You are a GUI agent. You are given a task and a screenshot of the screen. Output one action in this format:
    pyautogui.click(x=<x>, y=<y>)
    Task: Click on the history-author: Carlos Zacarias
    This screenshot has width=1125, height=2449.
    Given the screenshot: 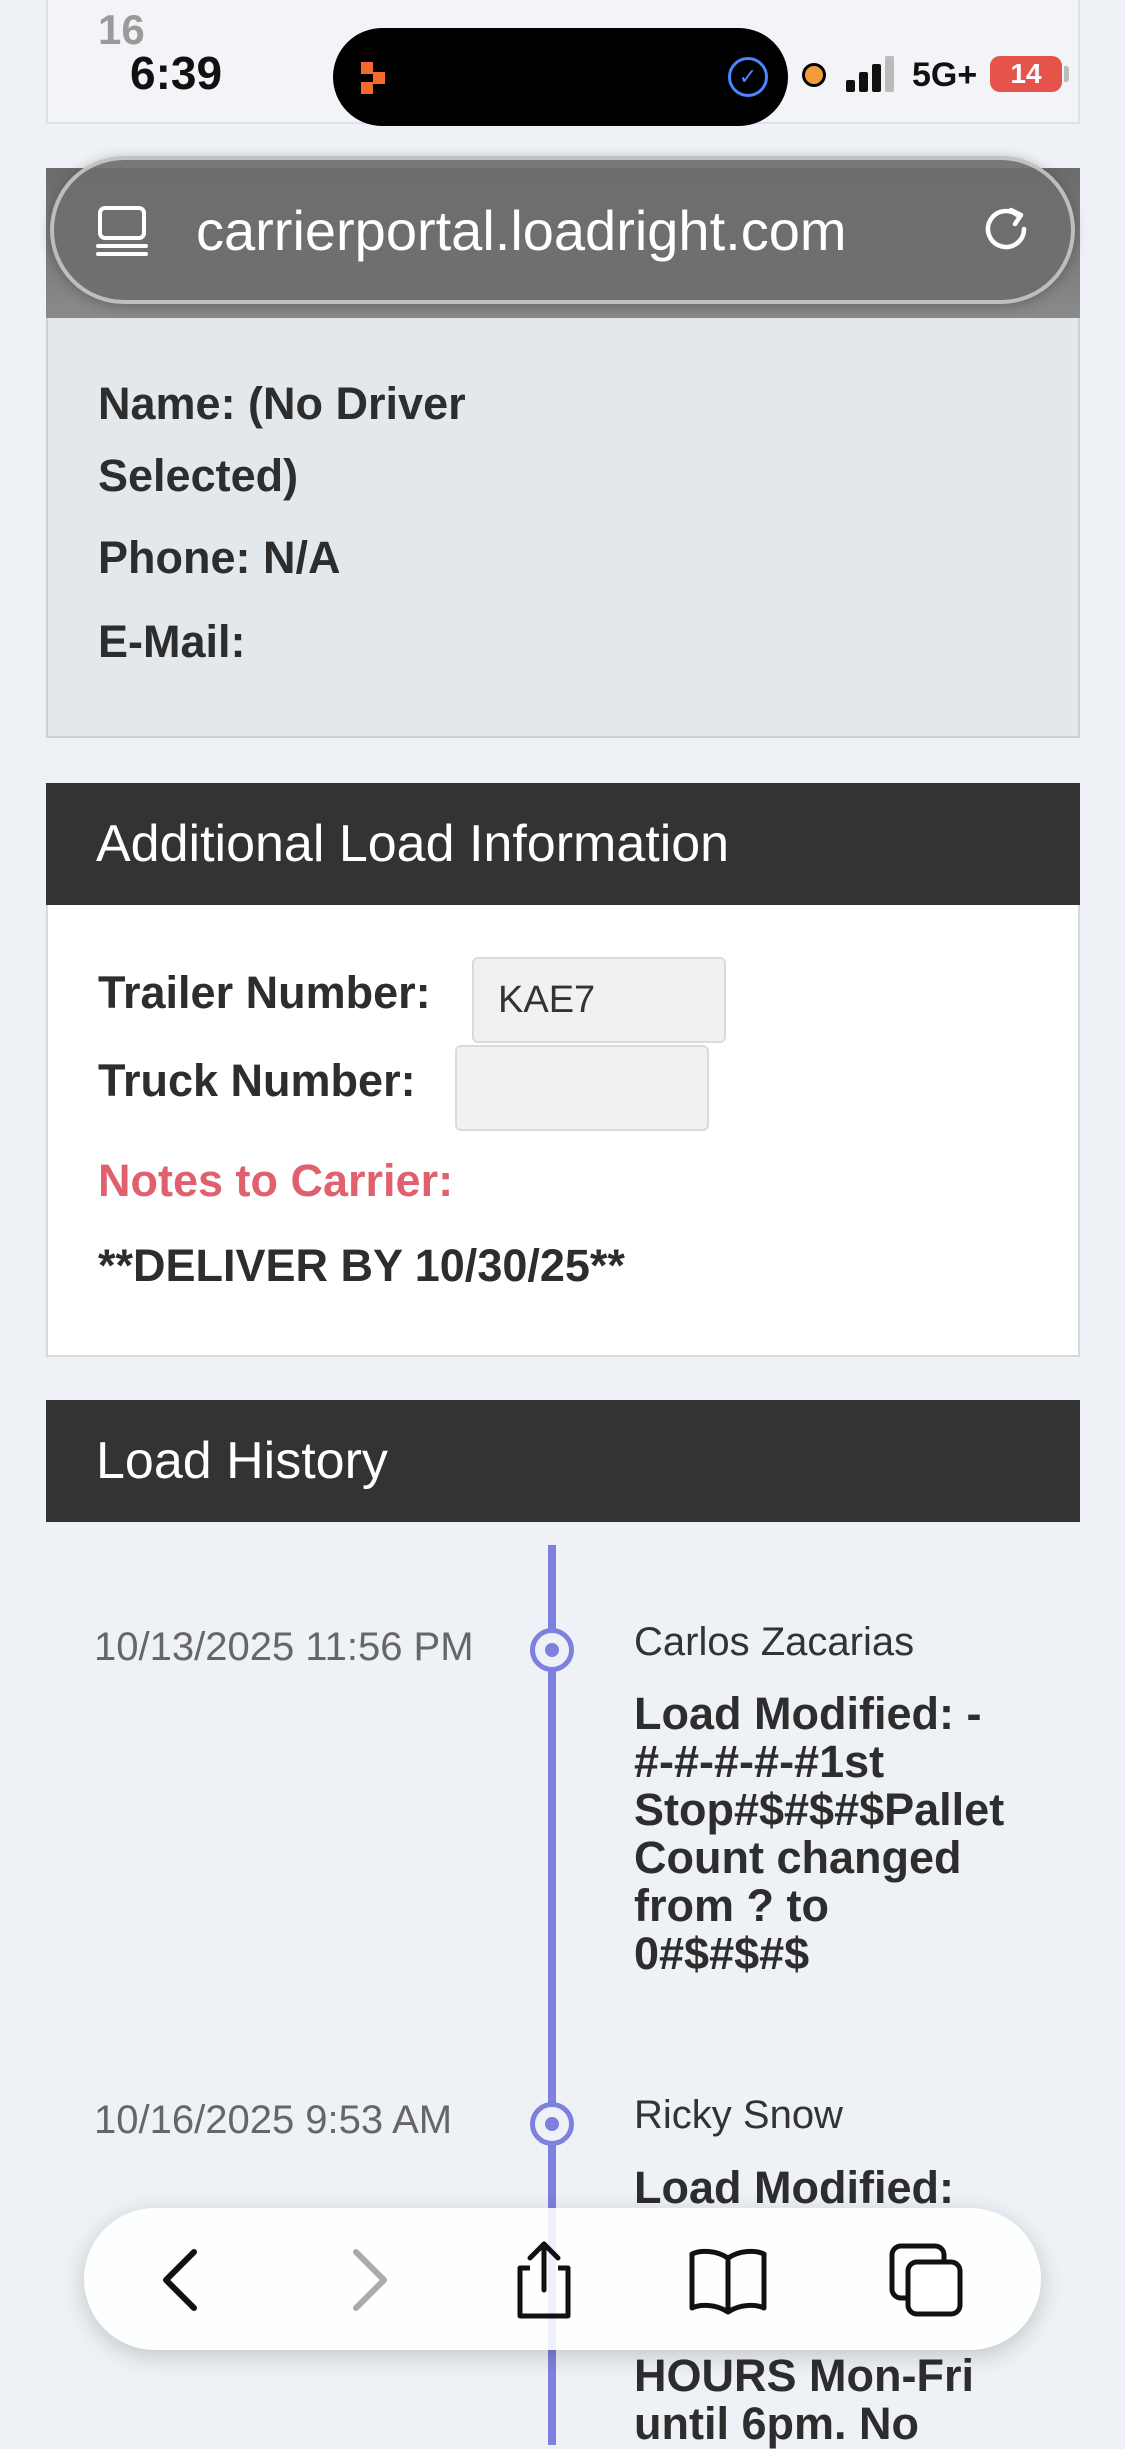 What is the action you would take?
    pyautogui.click(x=774, y=1642)
    